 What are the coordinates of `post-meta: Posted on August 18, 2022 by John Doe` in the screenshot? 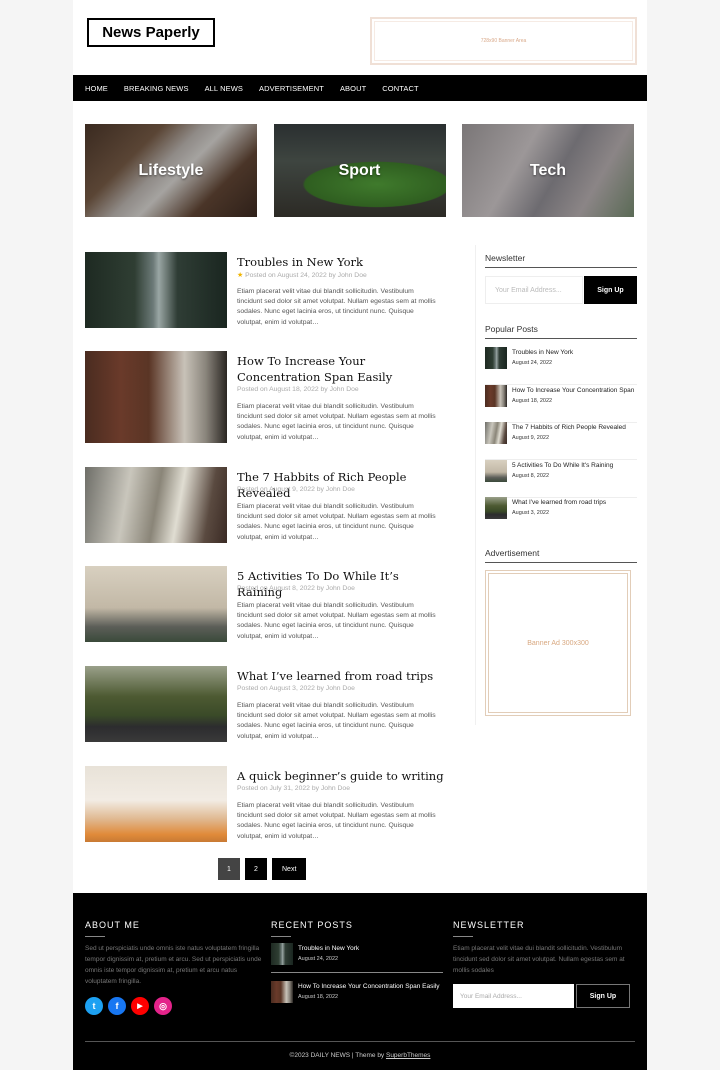 It's located at (298, 389).